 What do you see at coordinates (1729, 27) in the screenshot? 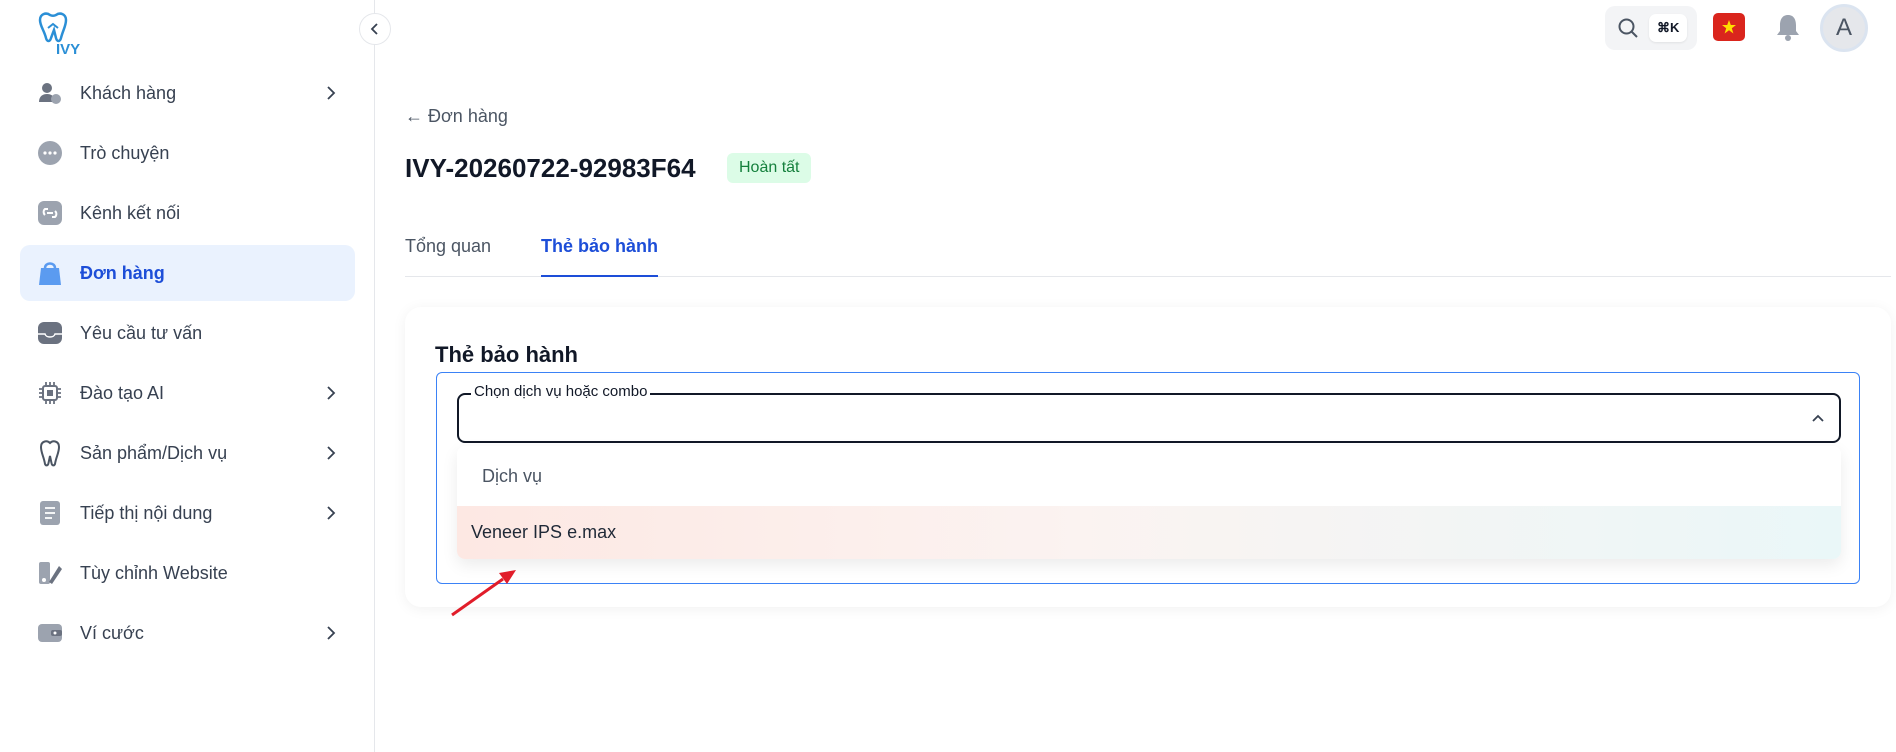
I see `vietnam-flag-icon` at bounding box center [1729, 27].